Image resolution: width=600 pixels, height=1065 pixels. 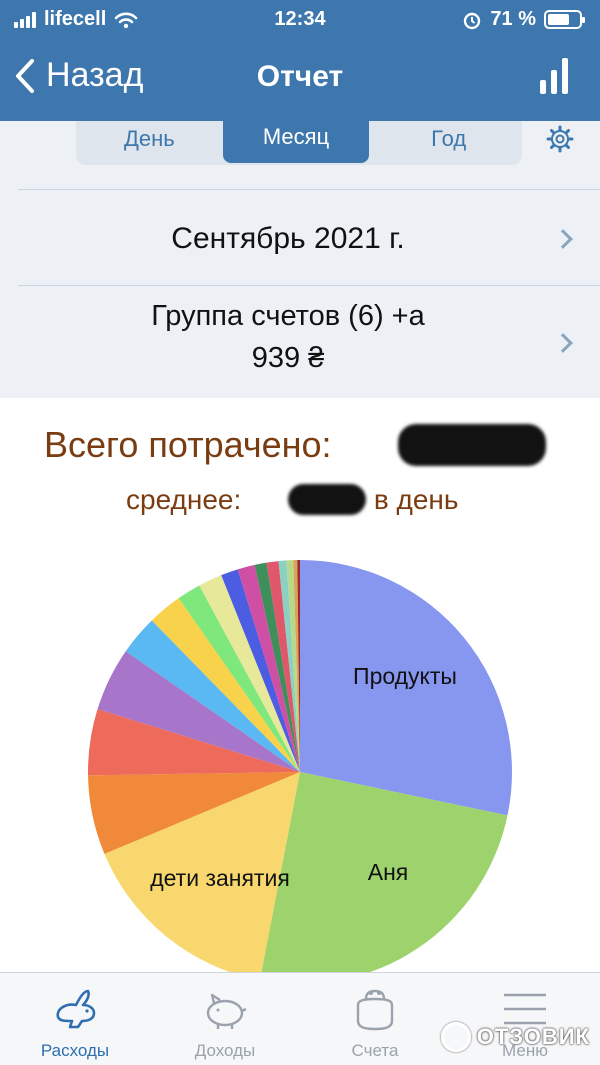 I want to click on tab-income: Доходы, so click(x=225, y=1019).